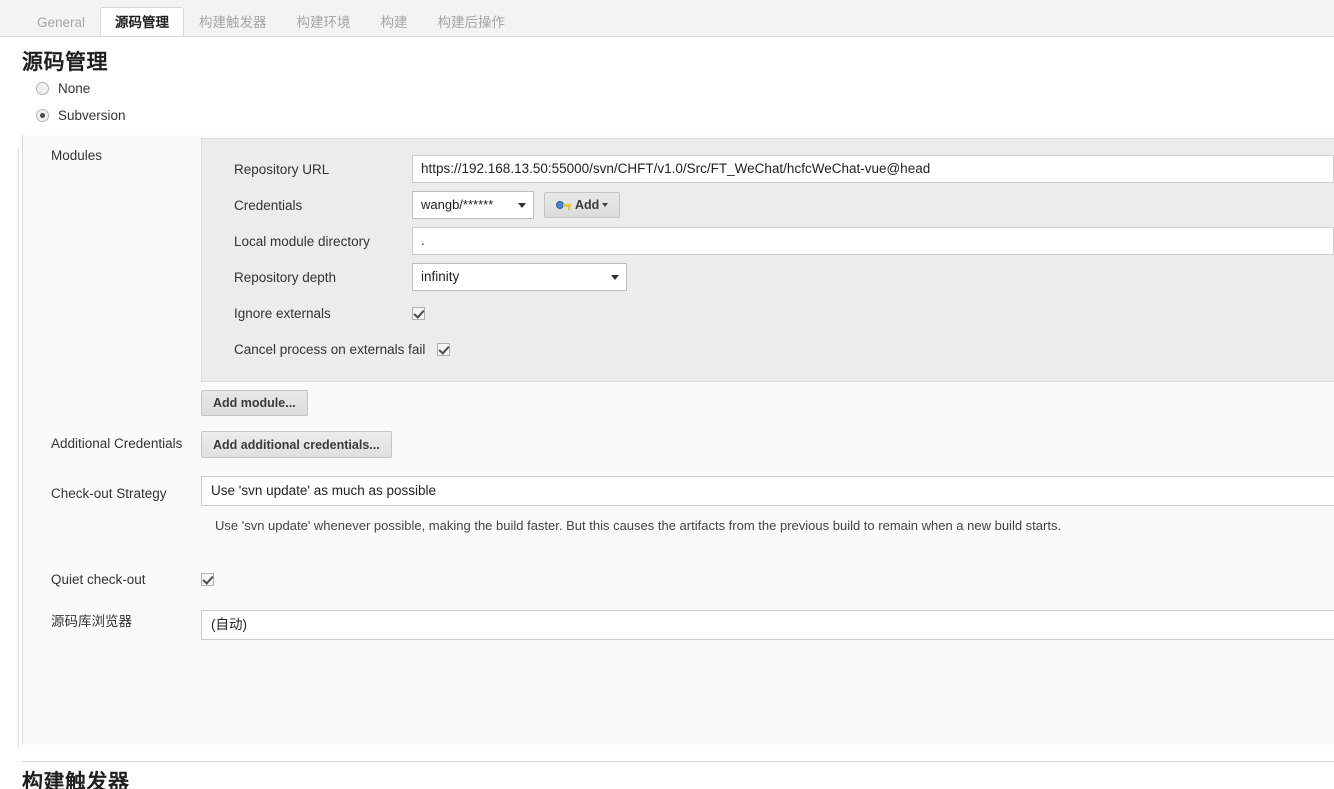 The height and width of the screenshot is (789, 1334). What do you see at coordinates (42, 88) in the screenshot?
I see `radio-none` at bounding box center [42, 88].